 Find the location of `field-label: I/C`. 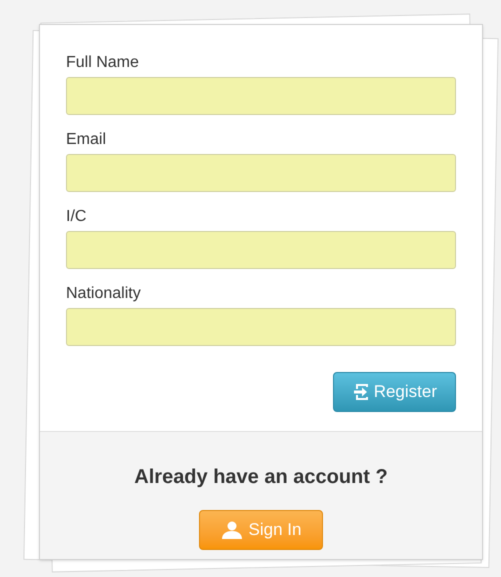

field-label: I/C is located at coordinates (77, 217).